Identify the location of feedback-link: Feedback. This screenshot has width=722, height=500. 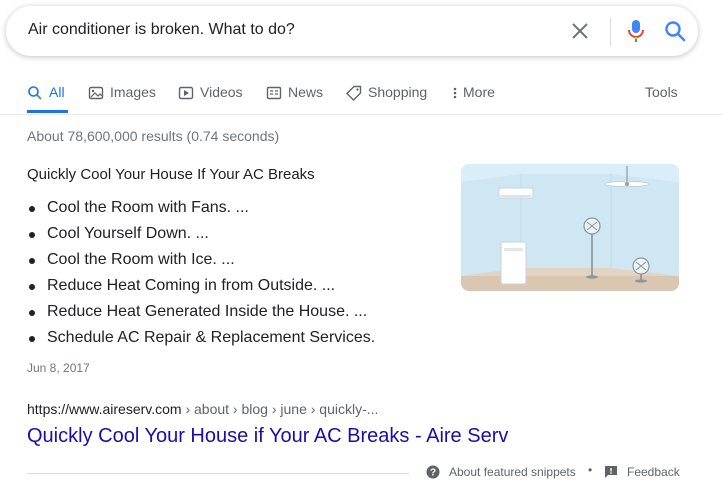
(642, 472).